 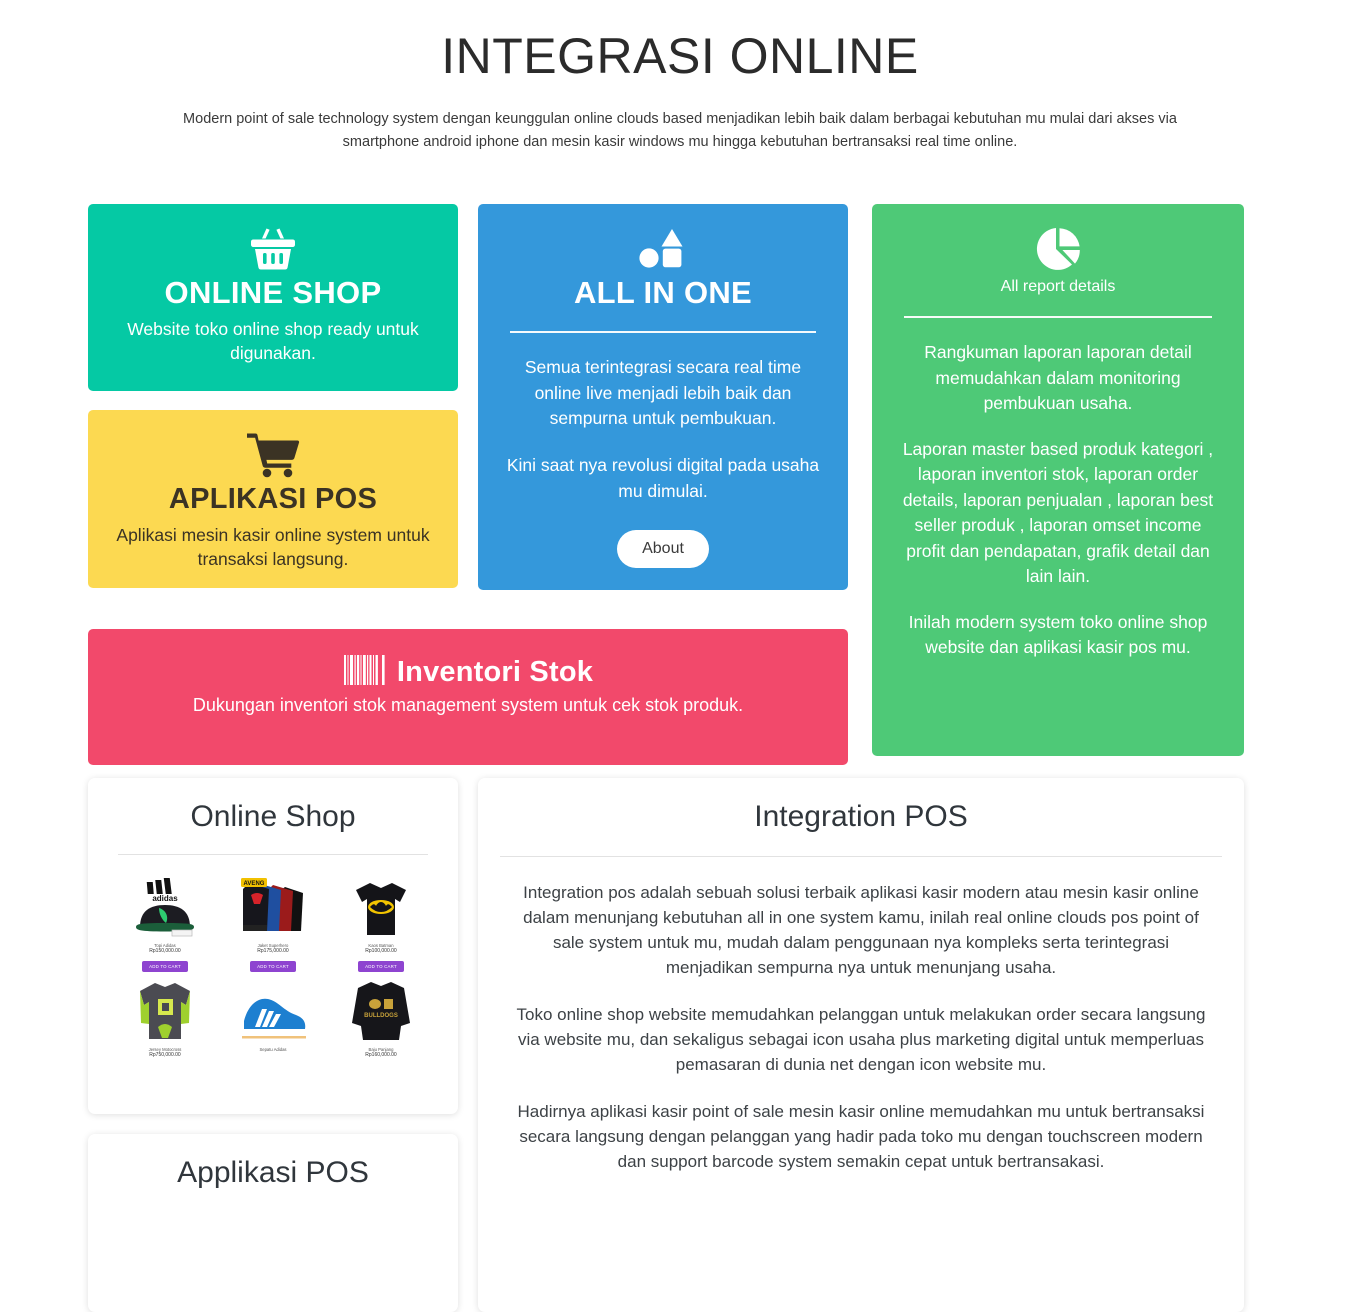 I want to click on shopping-basket-icon, so click(x=273, y=248).